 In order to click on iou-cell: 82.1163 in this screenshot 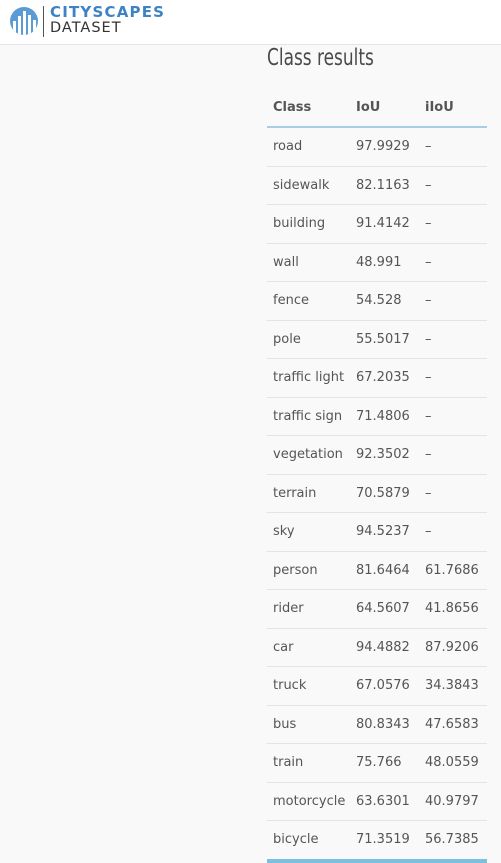, I will do `click(384, 185)`.